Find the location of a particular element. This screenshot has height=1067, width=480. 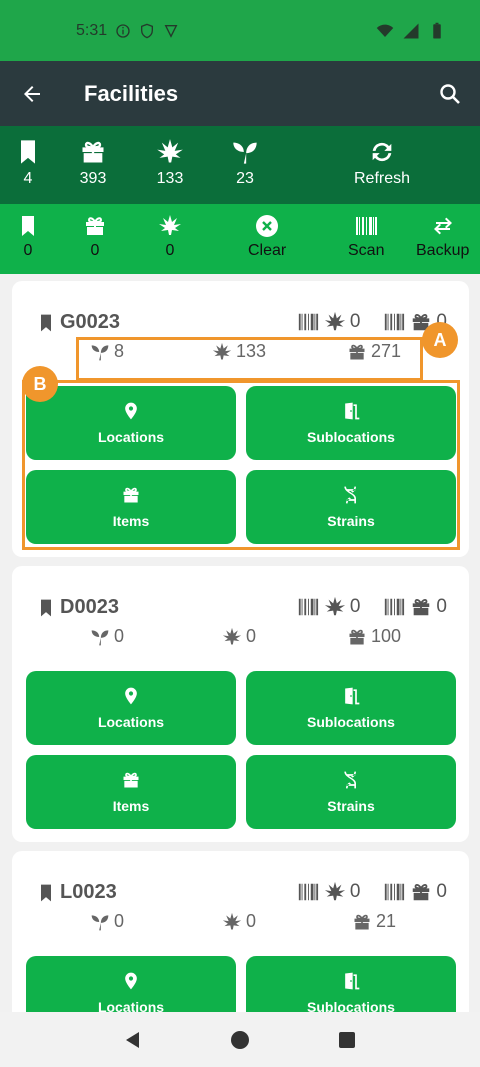

totals-bar: 4 393 133 23 Refresh is located at coordinates (240, 165).